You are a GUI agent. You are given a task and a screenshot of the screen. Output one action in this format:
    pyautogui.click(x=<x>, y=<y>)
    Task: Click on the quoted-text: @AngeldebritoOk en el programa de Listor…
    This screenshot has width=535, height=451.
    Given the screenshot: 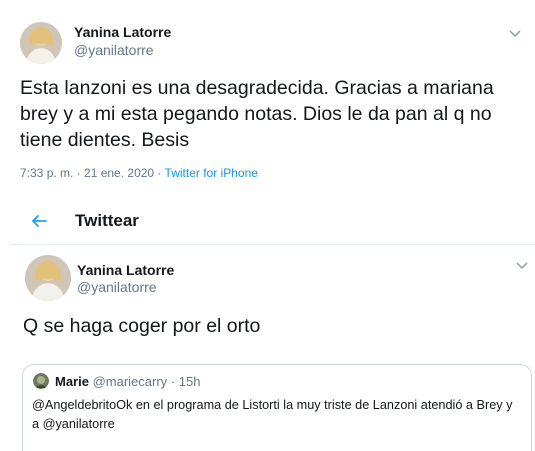 What is the action you would take?
    pyautogui.click(x=272, y=414)
    